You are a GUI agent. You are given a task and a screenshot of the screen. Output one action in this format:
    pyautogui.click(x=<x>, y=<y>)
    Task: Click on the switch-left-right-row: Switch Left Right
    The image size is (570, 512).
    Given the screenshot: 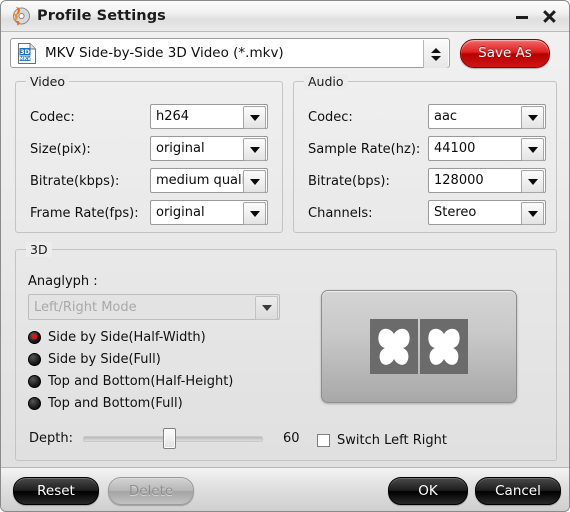 What is the action you would take?
    pyautogui.click(x=382, y=440)
    